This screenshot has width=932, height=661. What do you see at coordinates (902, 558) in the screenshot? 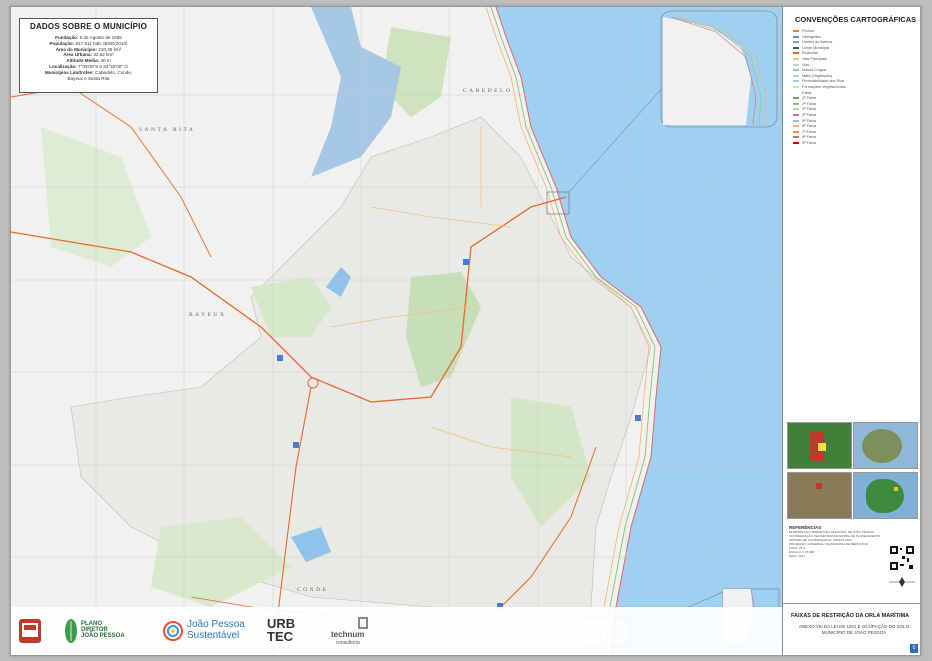
I see `qr-code-icon` at bounding box center [902, 558].